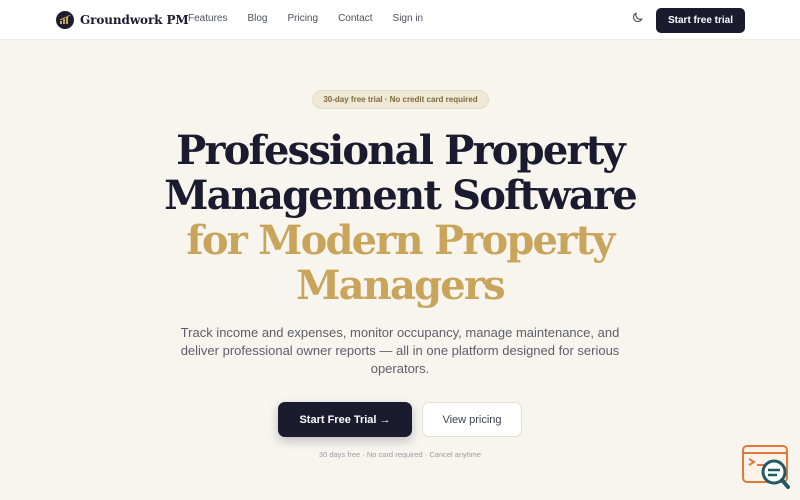 The width and height of the screenshot is (800, 500). Describe the element at coordinates (302, 18) in the screenshot. I see `nav-link-pricing: Pricing` at that location.